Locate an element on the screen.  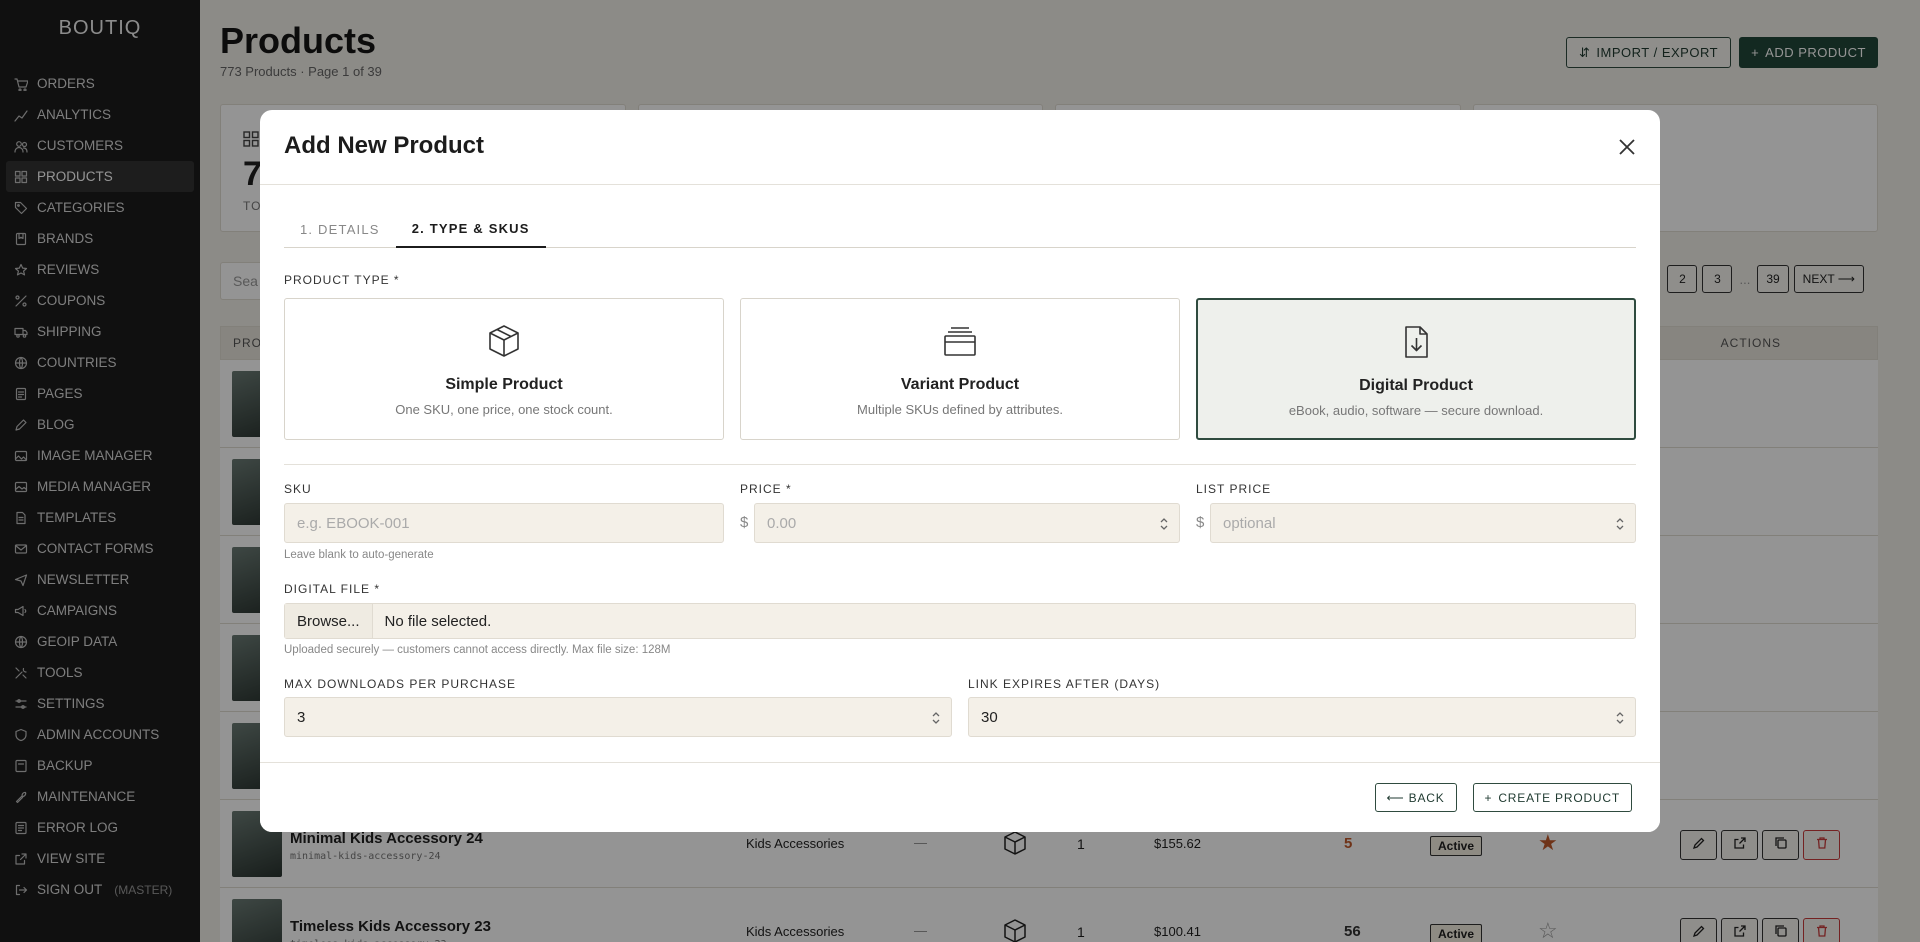
product-type-label: PRODUCT TYPE * is located at coordinates (342, 280).